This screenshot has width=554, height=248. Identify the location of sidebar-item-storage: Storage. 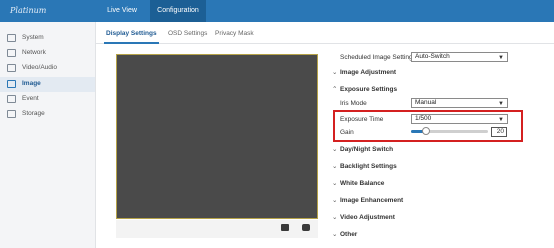
(47, 114).